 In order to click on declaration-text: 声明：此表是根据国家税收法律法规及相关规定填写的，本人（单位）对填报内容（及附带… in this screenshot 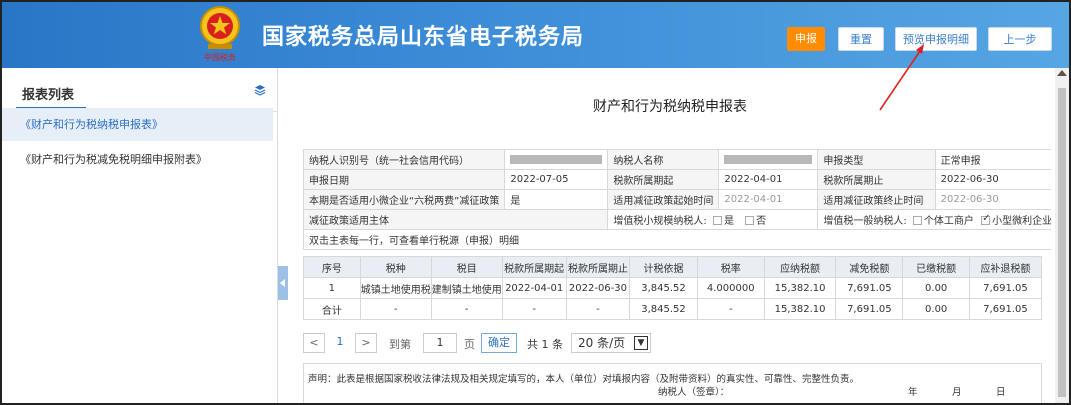, I will do `click(584, 379)`.